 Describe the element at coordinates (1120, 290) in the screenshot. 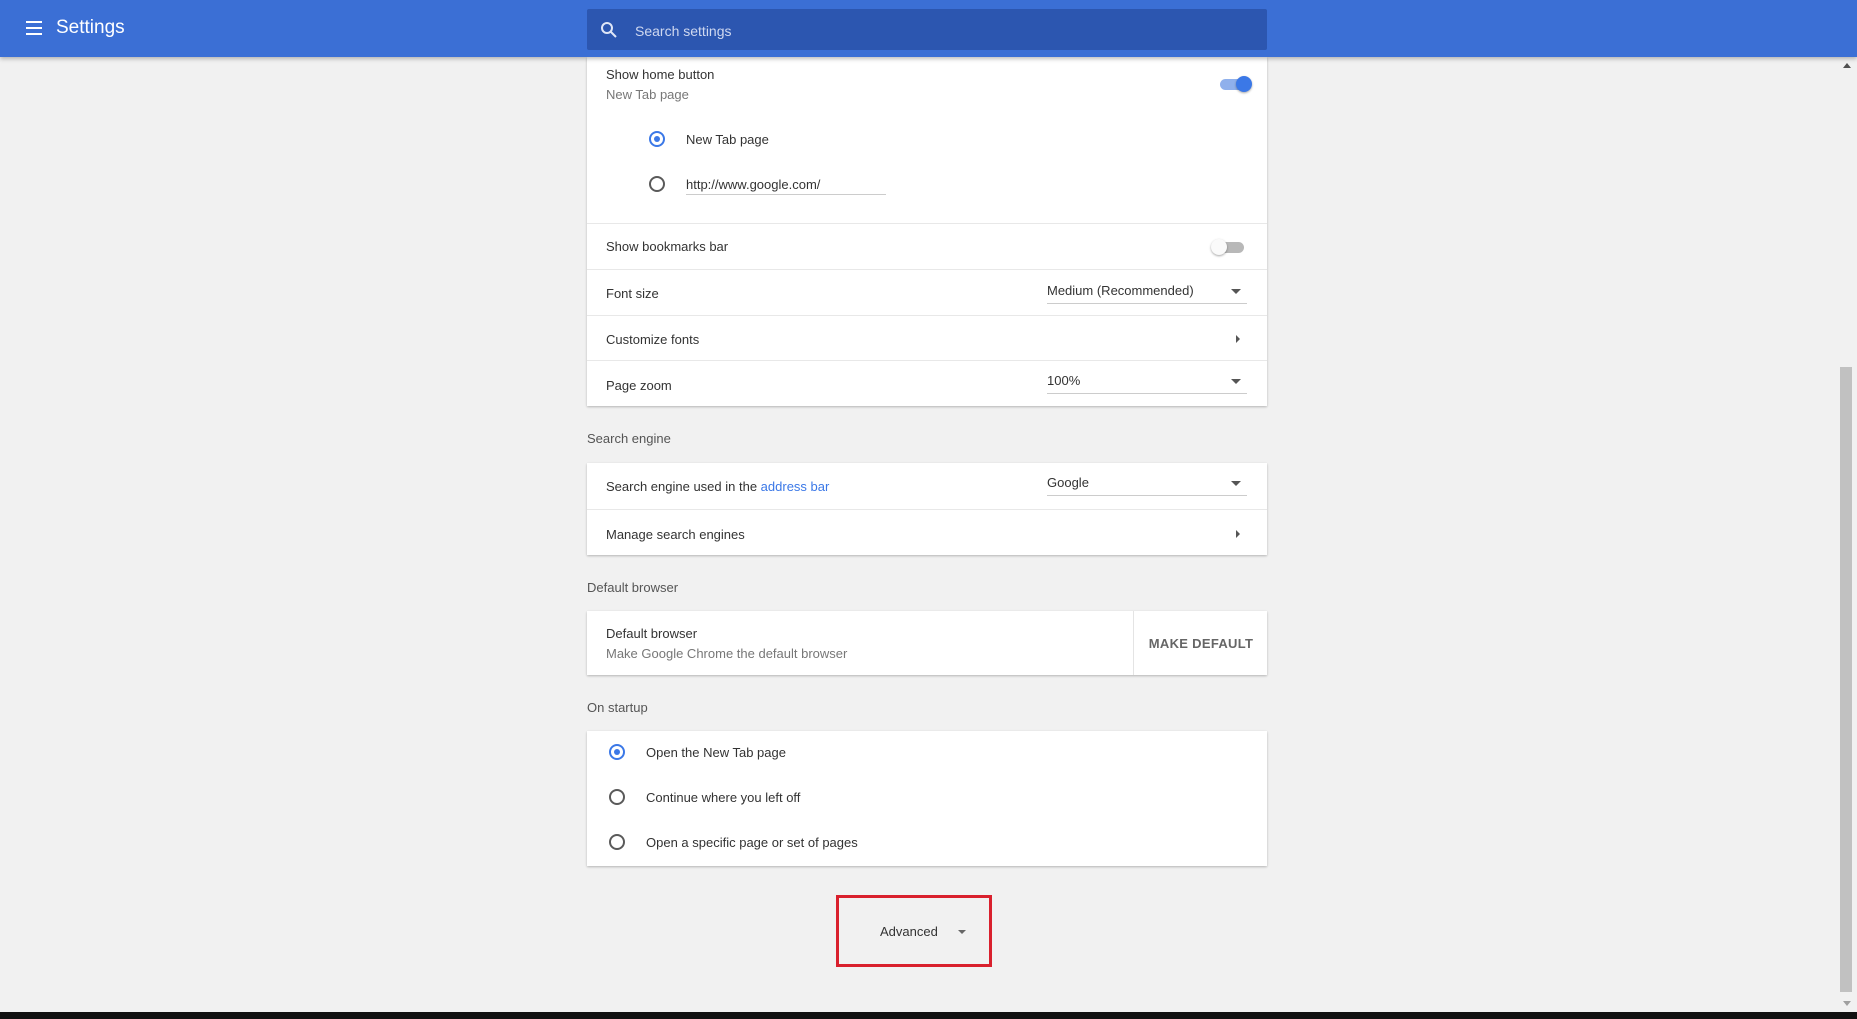

I see `font-size-value: Medium (Recommended)` at that location.